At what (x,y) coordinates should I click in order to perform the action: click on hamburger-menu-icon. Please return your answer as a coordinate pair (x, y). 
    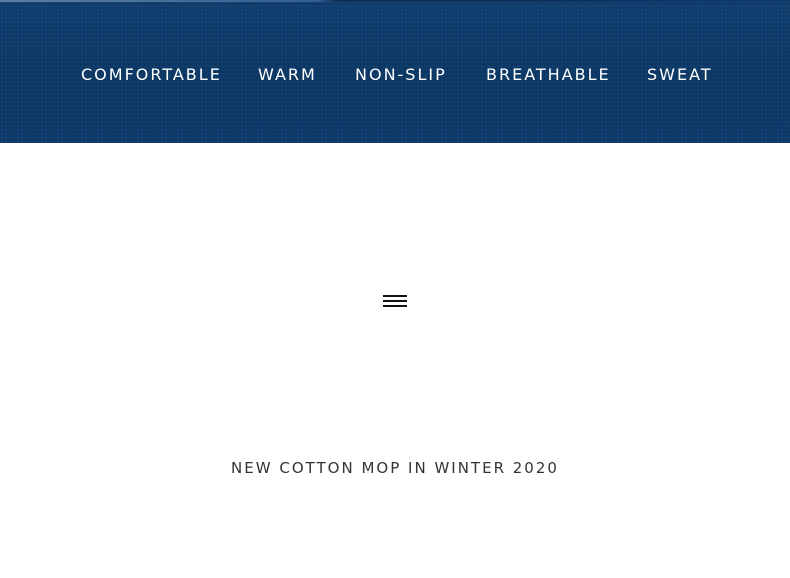
    Looking at the image, I should click on (395, 301).